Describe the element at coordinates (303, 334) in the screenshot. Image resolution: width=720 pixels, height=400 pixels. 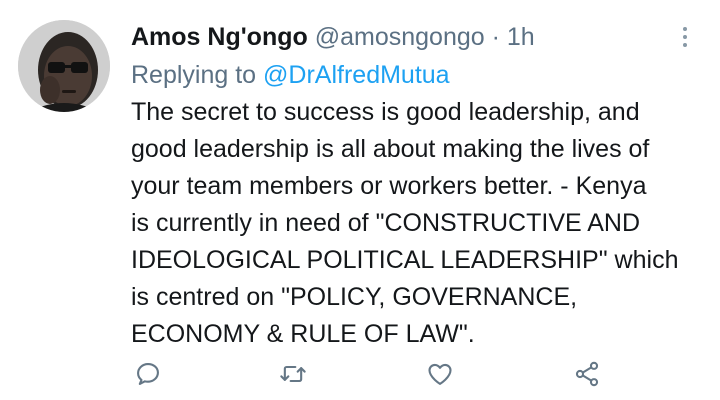
I see `tweet-text-line: ECONOMY & RULE OF LAW".` at that location.